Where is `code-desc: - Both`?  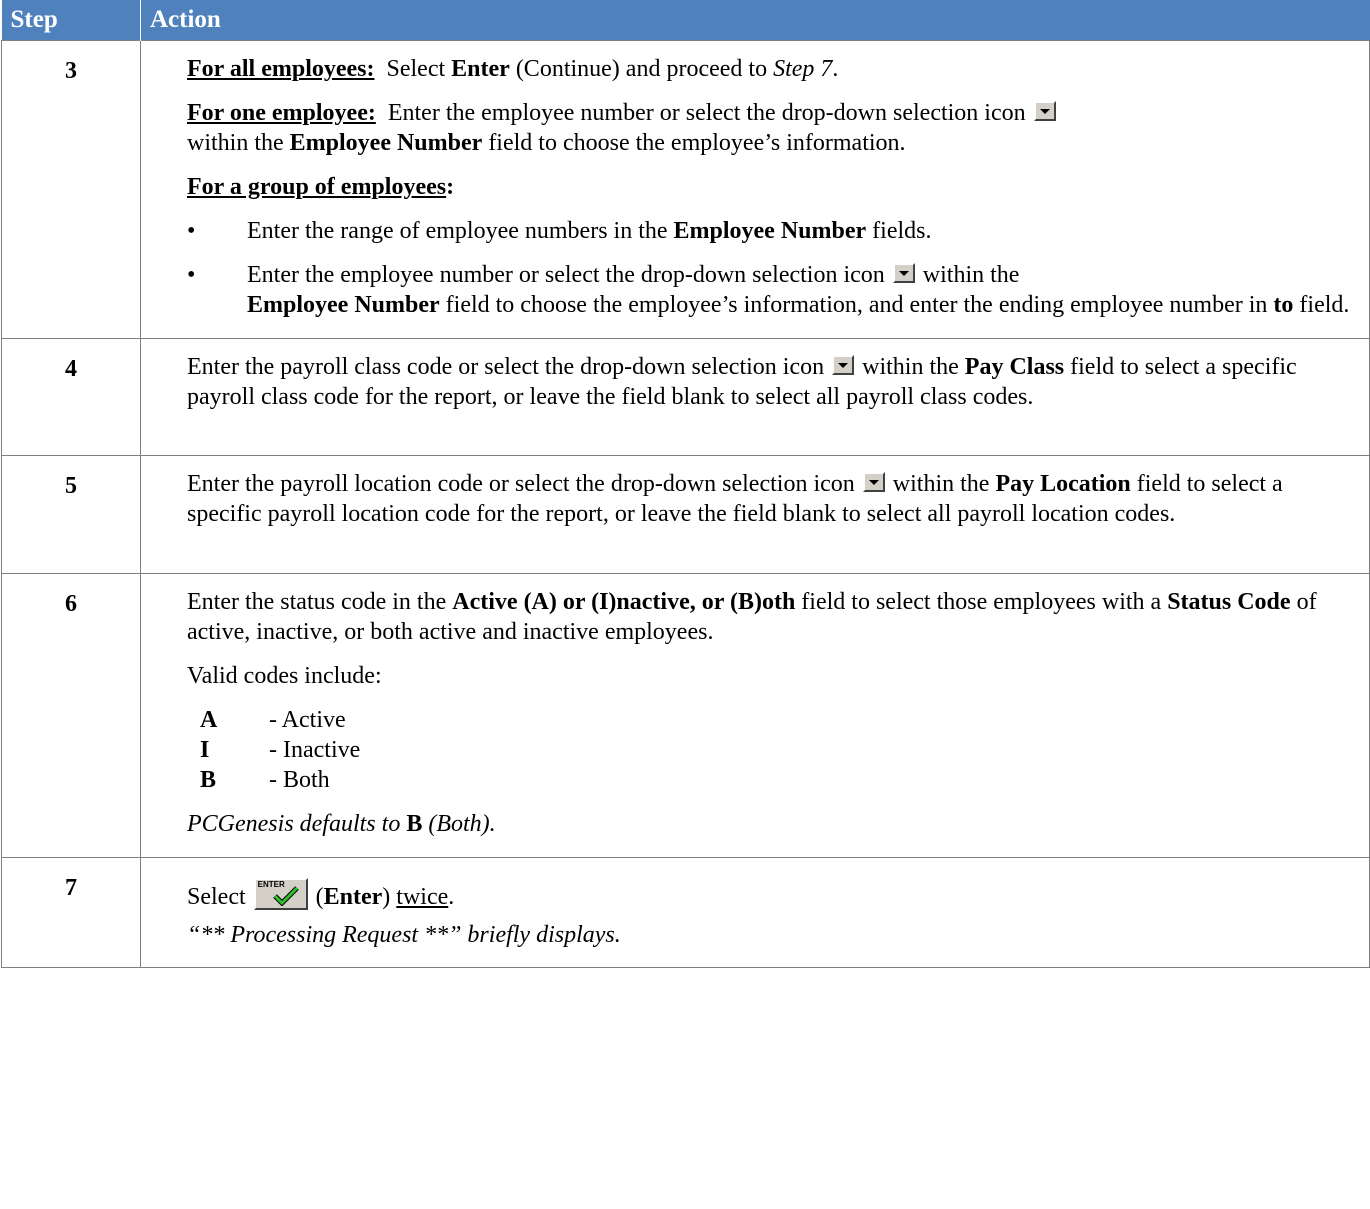 code-desc: - Both is located at coordinates (299, 780).